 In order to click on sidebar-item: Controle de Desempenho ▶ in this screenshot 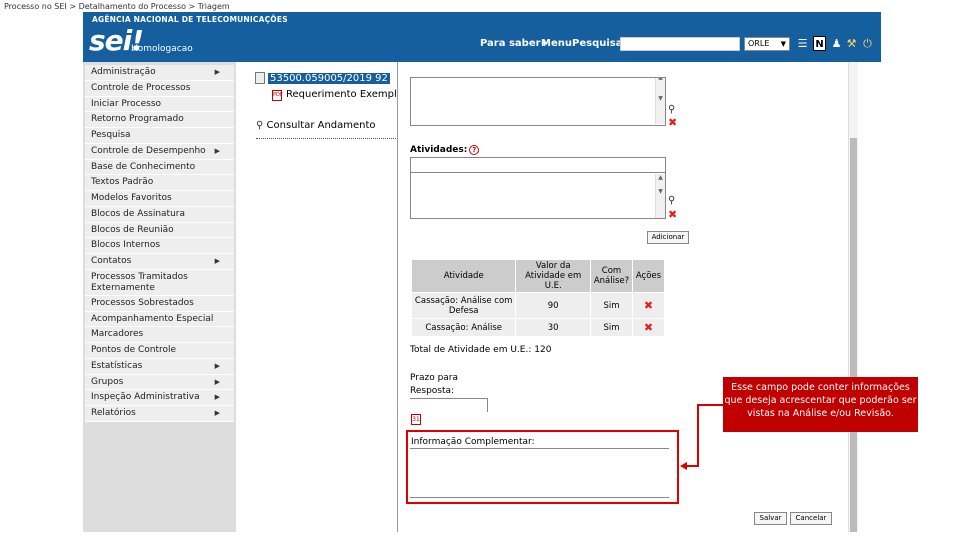, I will do `click(159, 151)`.